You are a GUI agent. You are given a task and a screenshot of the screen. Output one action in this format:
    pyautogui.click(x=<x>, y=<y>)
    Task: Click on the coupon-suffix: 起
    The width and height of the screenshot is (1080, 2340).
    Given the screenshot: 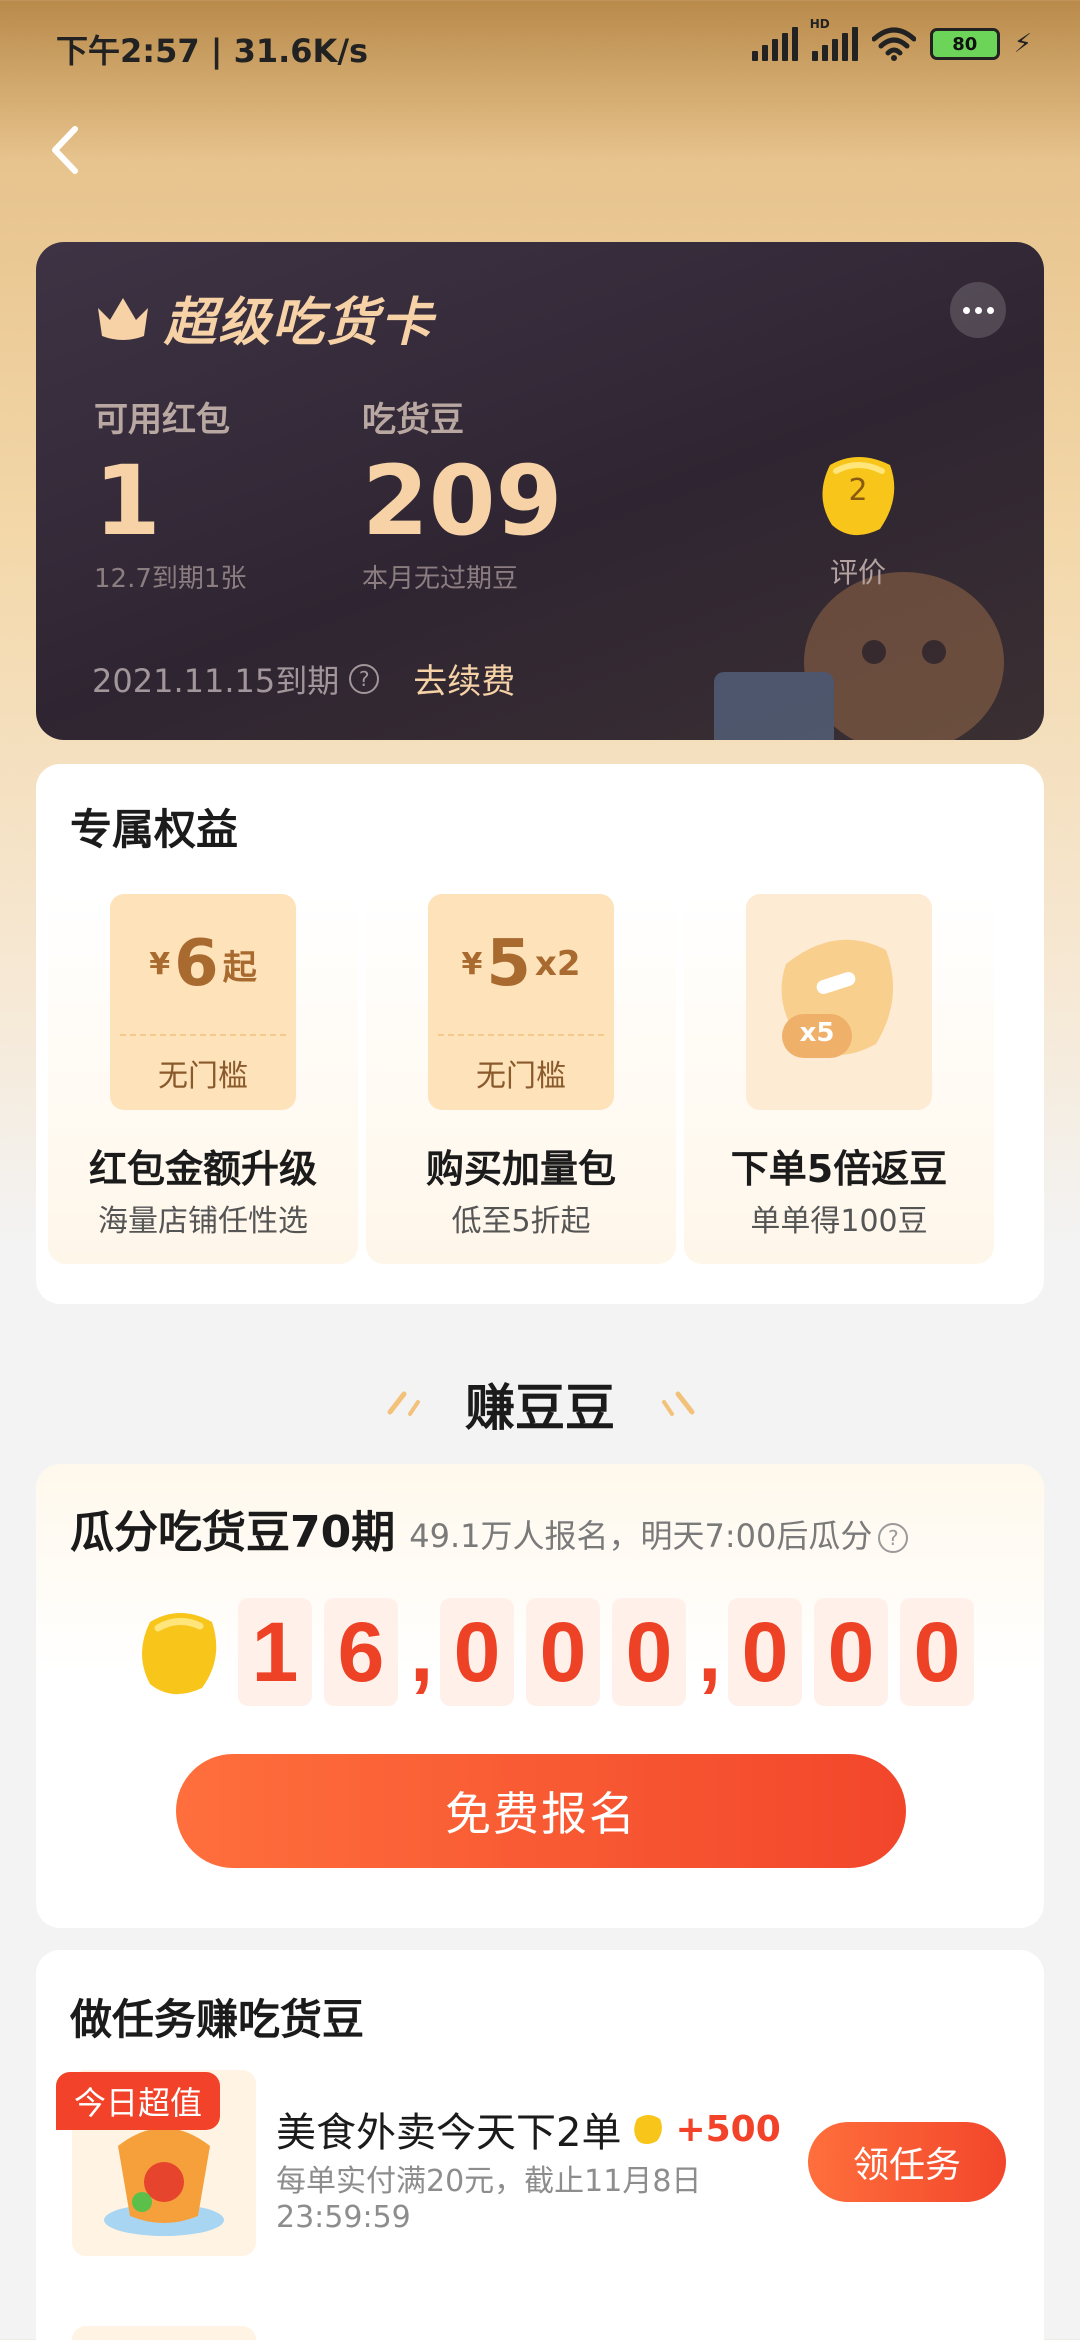 What is the action you would take?
    pyautogui.click(x=239, y=967)
    